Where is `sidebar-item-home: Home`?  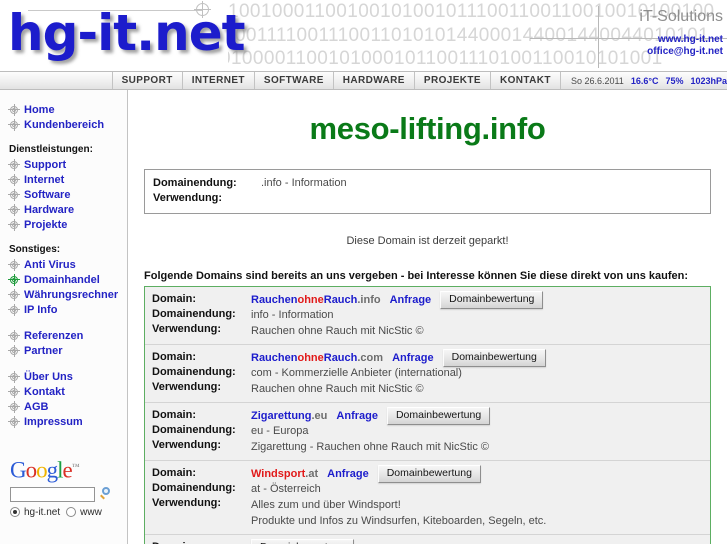
sidebar-item-home: Home is located at coordinates (63, 109).